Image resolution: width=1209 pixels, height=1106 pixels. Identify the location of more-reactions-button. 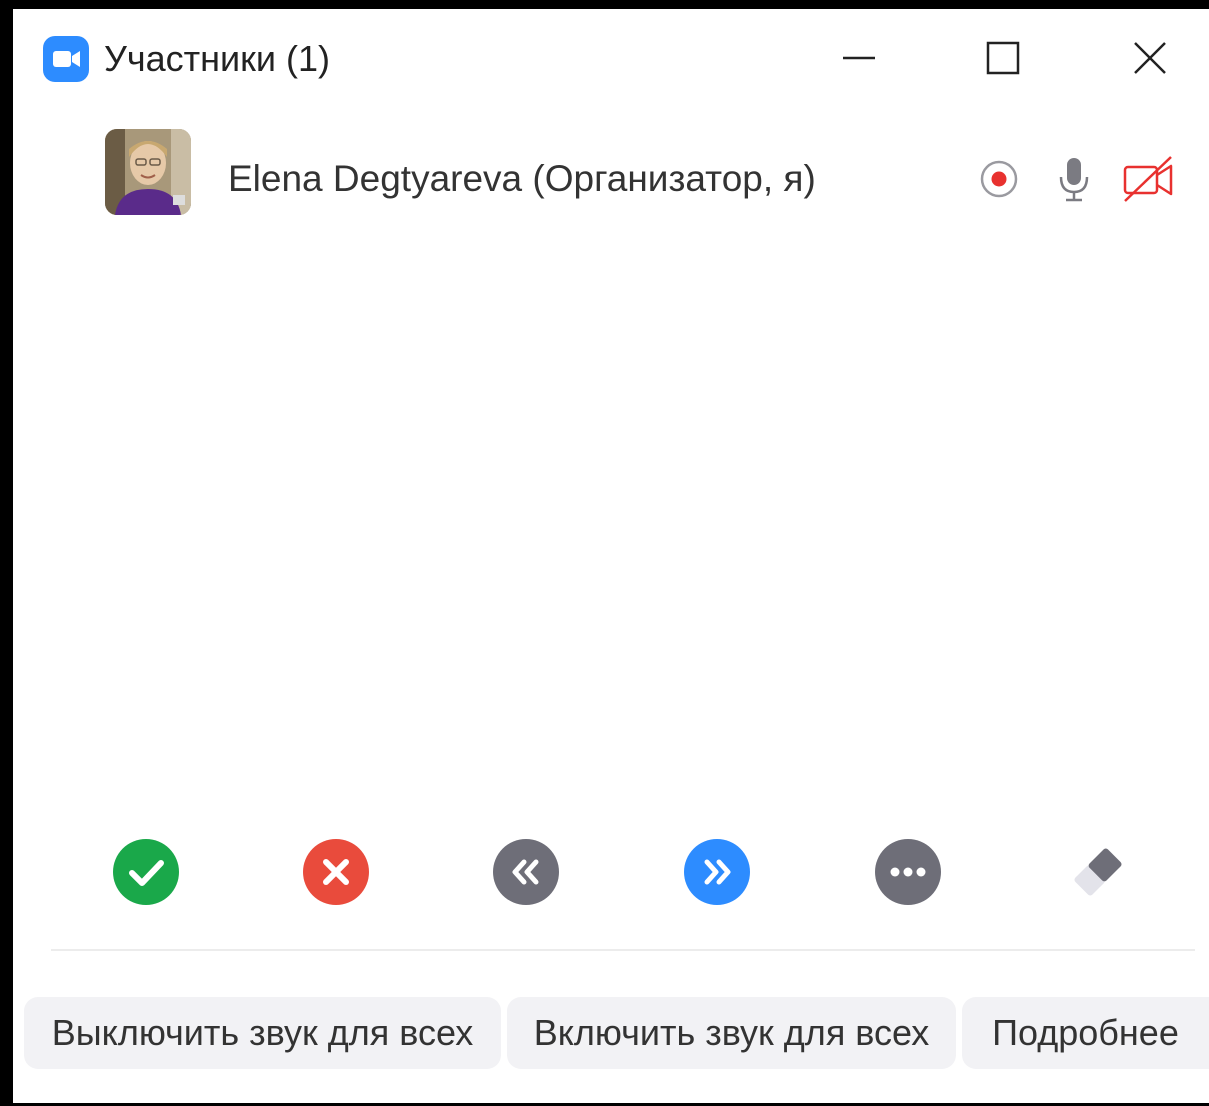
(908, 872).